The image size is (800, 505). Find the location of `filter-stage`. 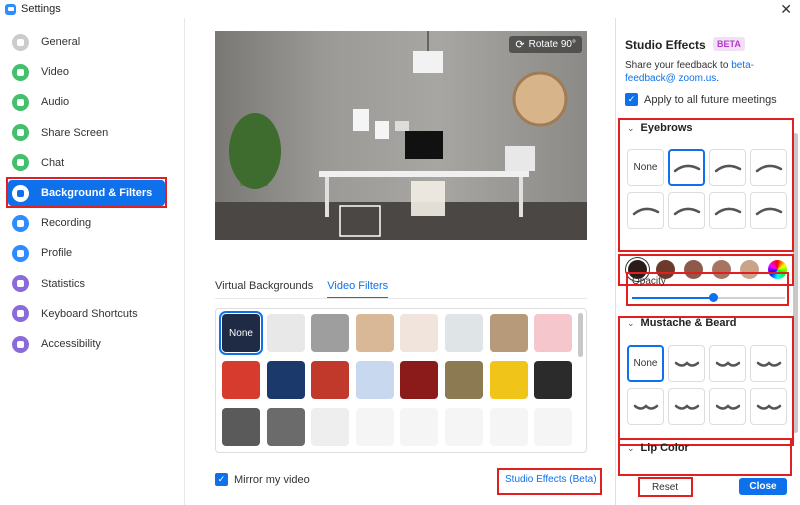

filter-stage is located at coordinates (374, 380).